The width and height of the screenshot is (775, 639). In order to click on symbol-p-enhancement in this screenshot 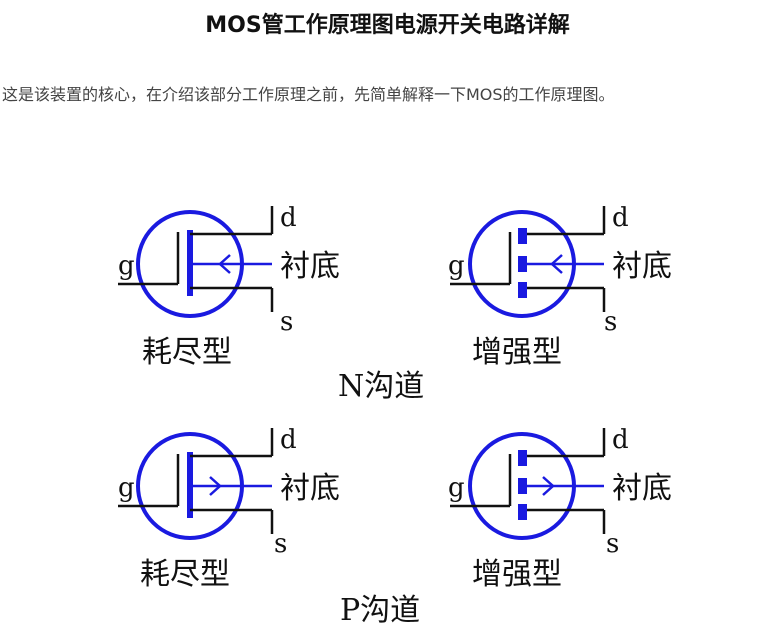, I will do `click(528, 484)`.